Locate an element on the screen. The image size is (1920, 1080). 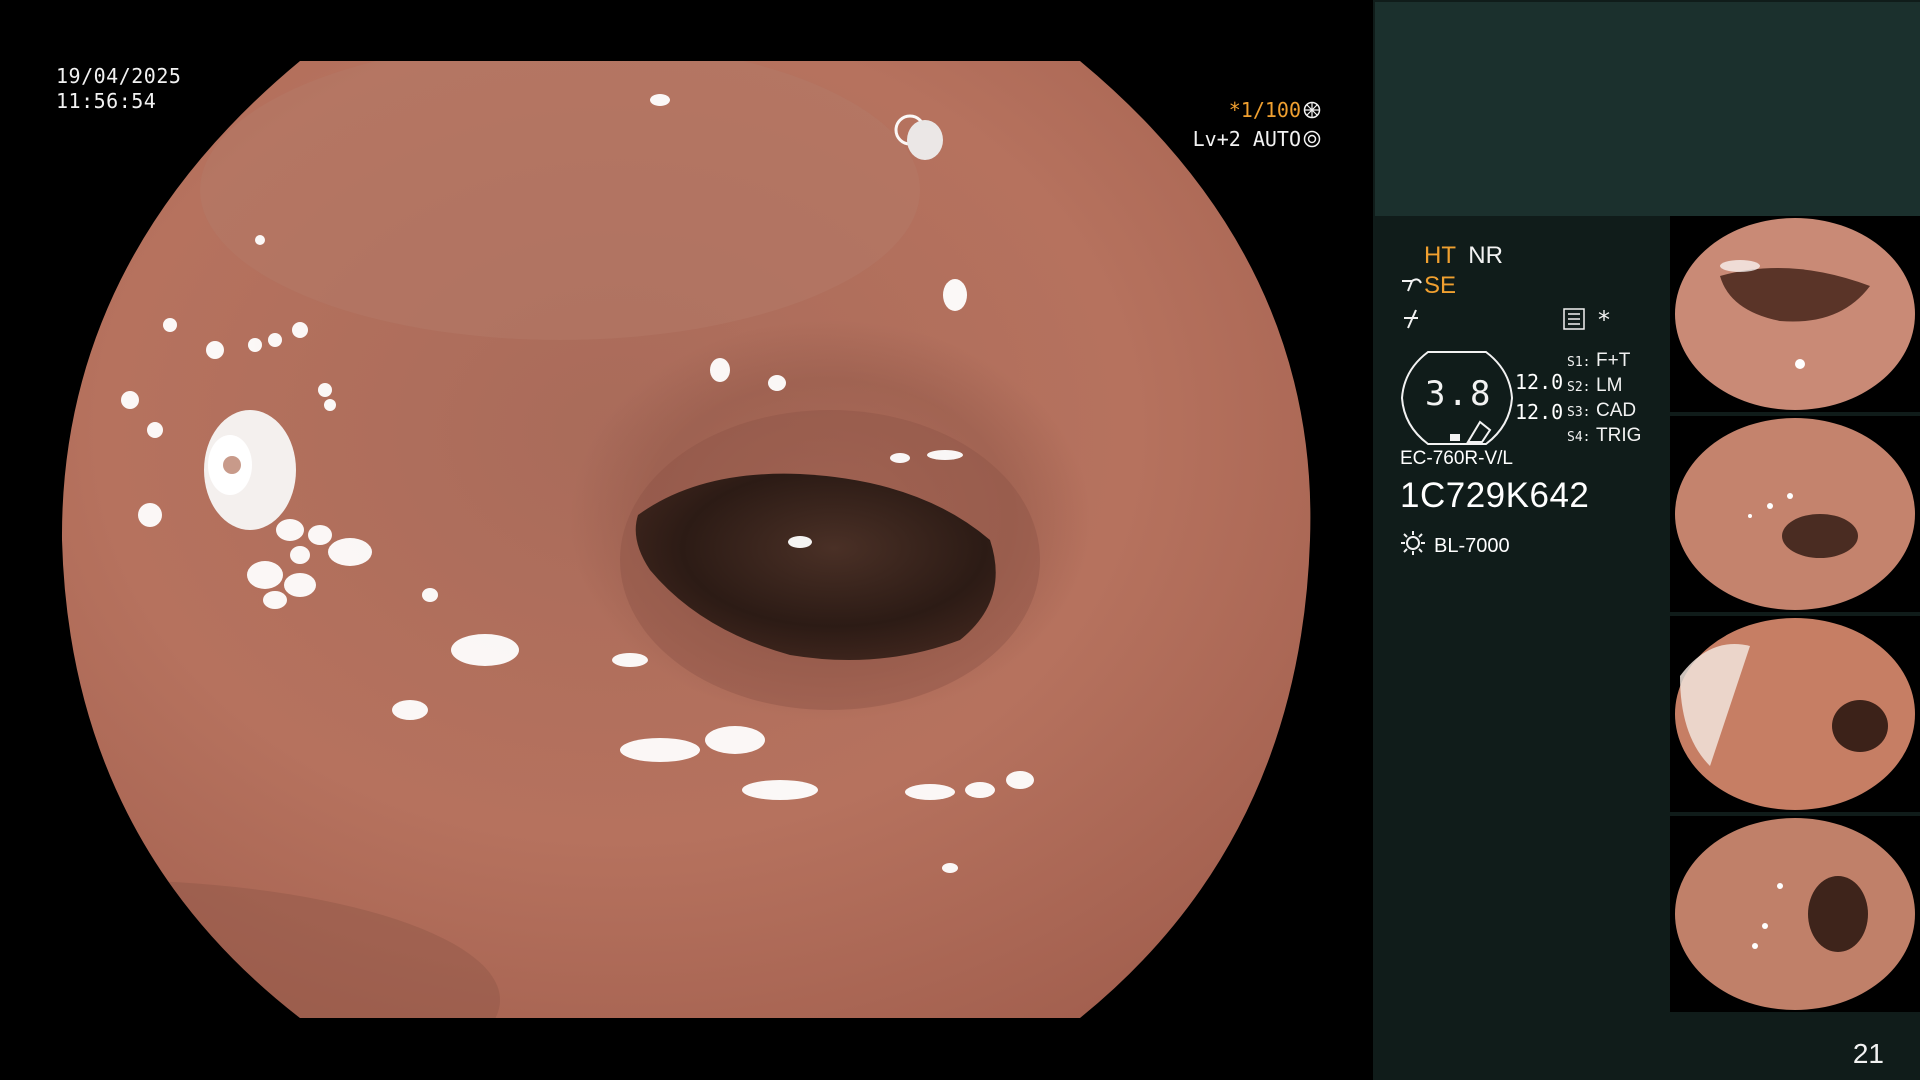
nr-label: NR is located at coordinates (1485, 255).